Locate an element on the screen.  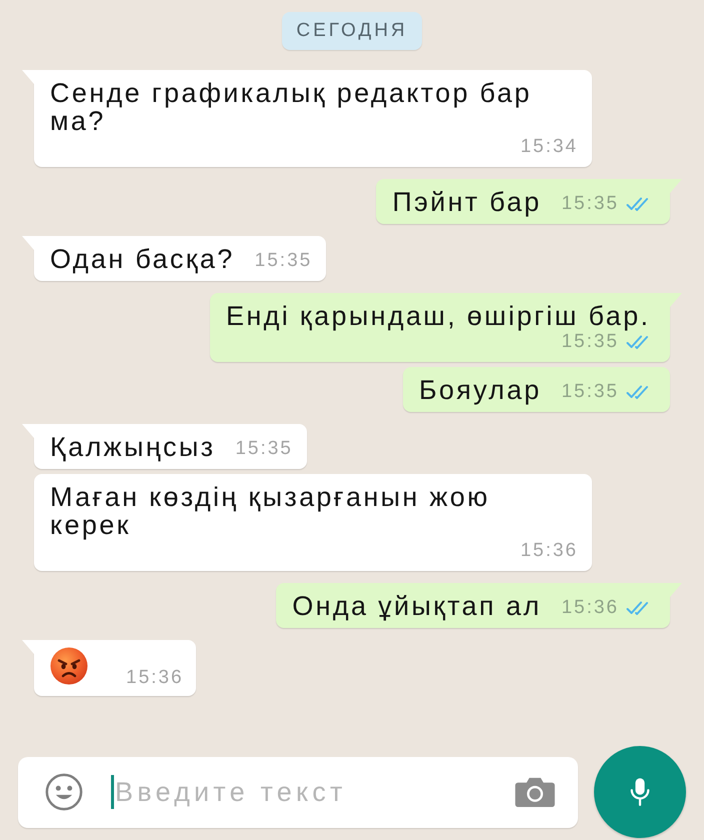
message-composer: Введите текст is located at coordinates (298, 792).